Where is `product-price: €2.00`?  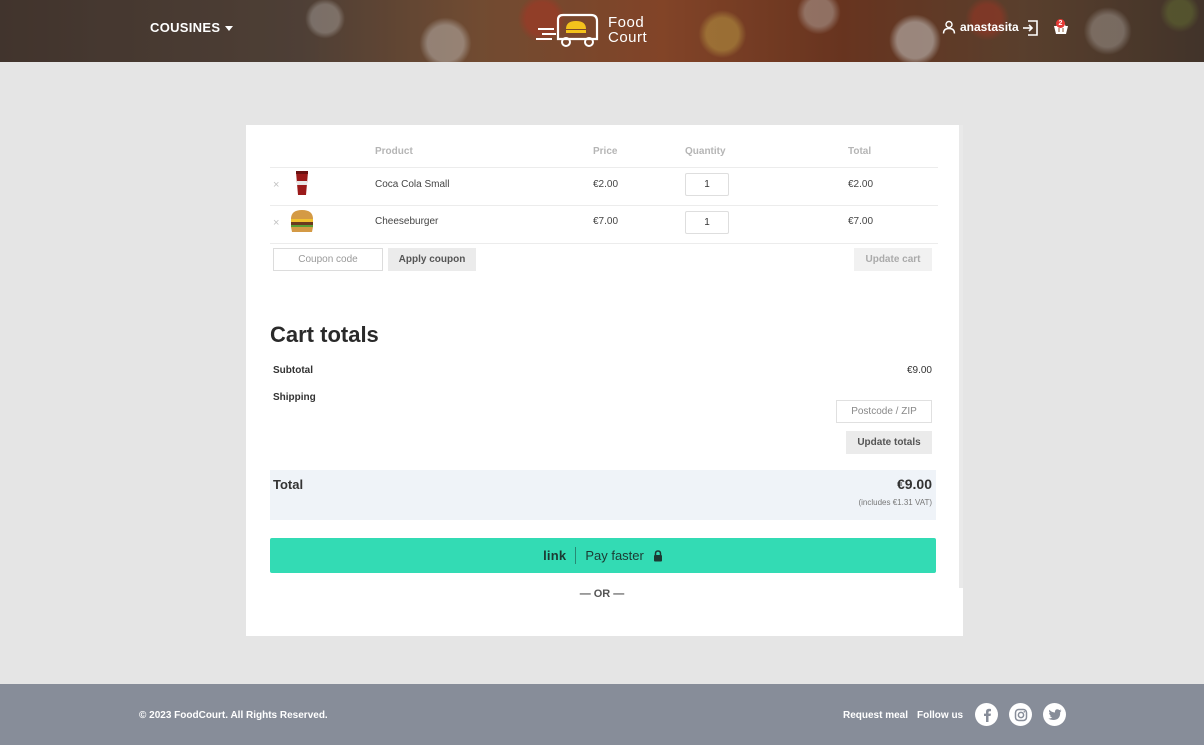 product-price: €2.00 is located at coordinates (606, 184).